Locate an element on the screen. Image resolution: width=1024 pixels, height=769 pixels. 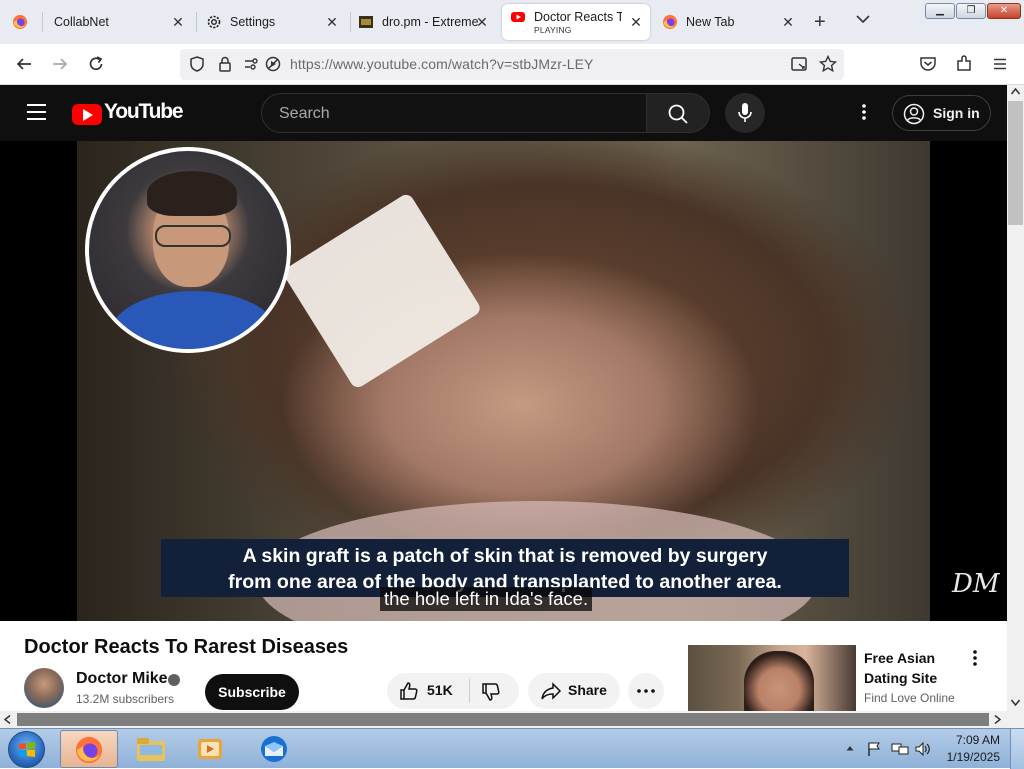
channel-watermark: DM is located at coordinates (976, 584).